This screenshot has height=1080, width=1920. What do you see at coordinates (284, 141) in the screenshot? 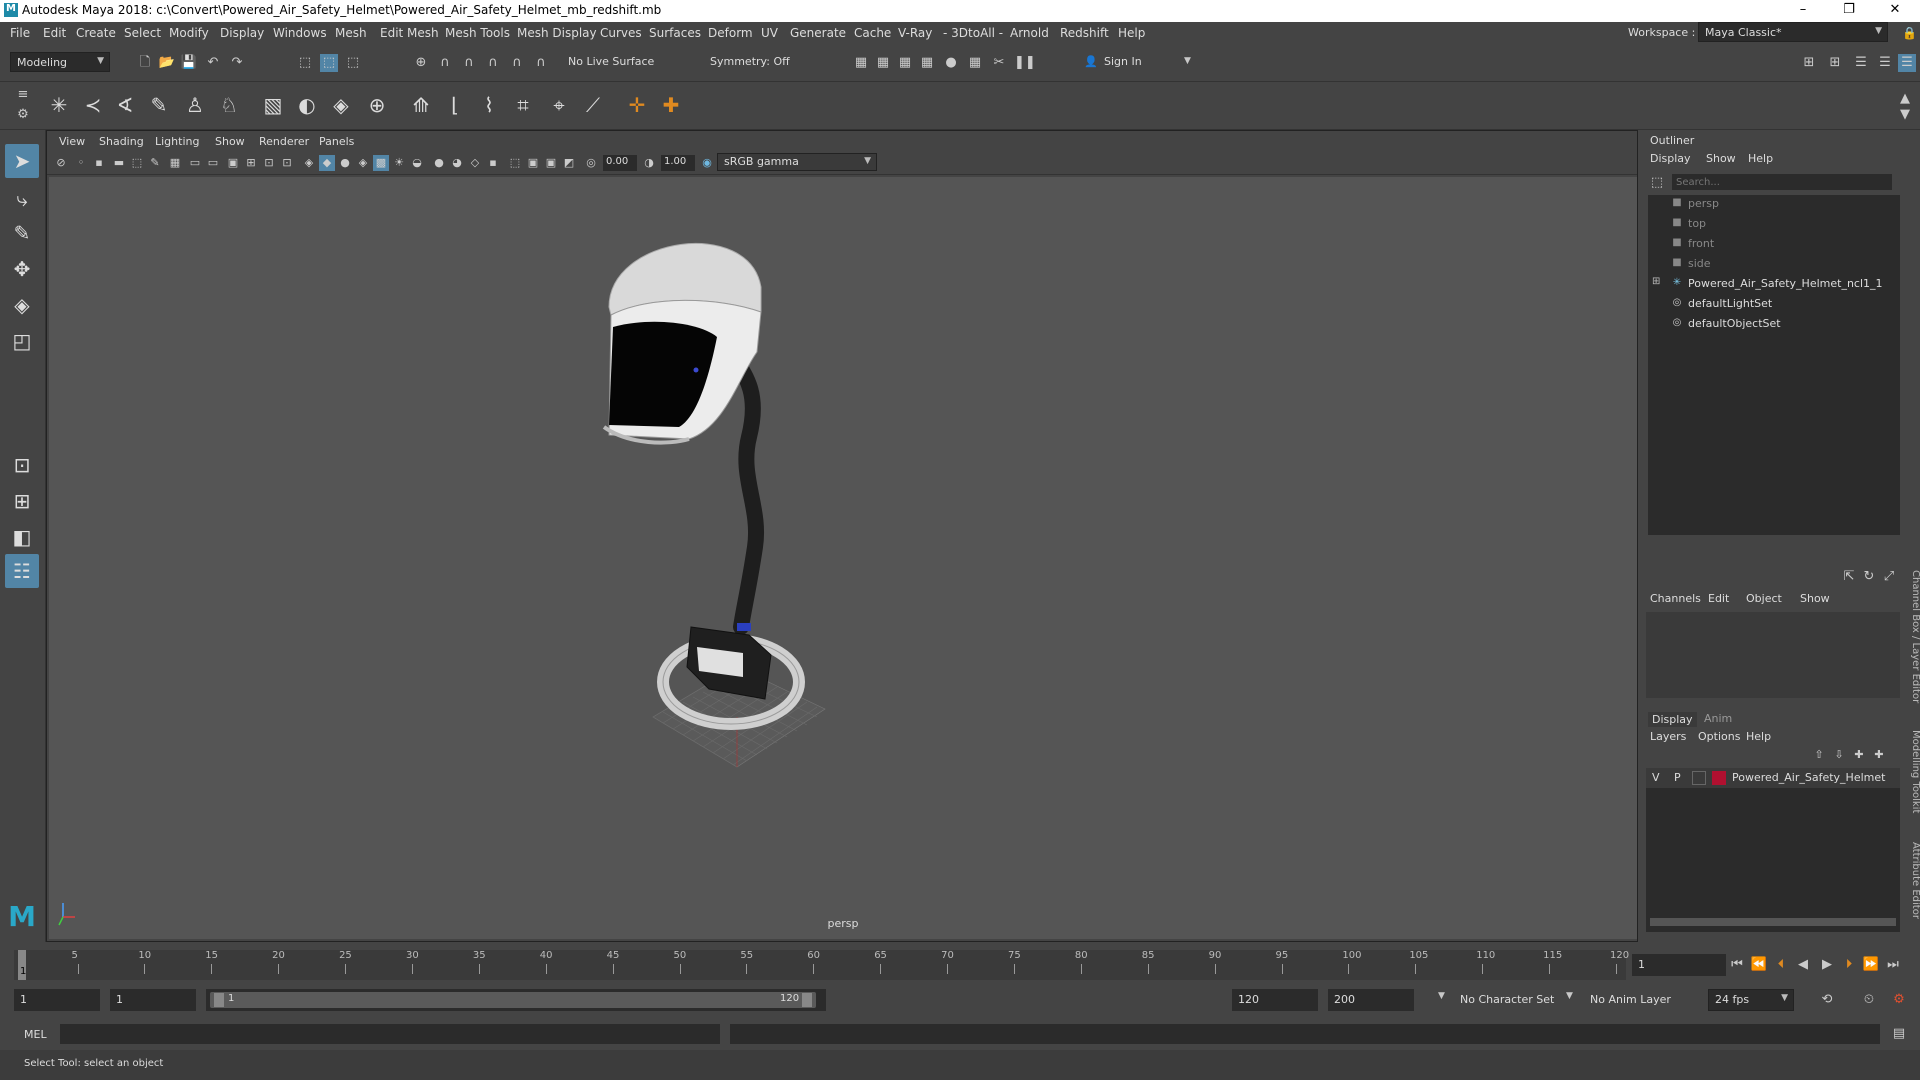
I see `panel-menu-renderer: Renderer` at bounding box center [284, 141].